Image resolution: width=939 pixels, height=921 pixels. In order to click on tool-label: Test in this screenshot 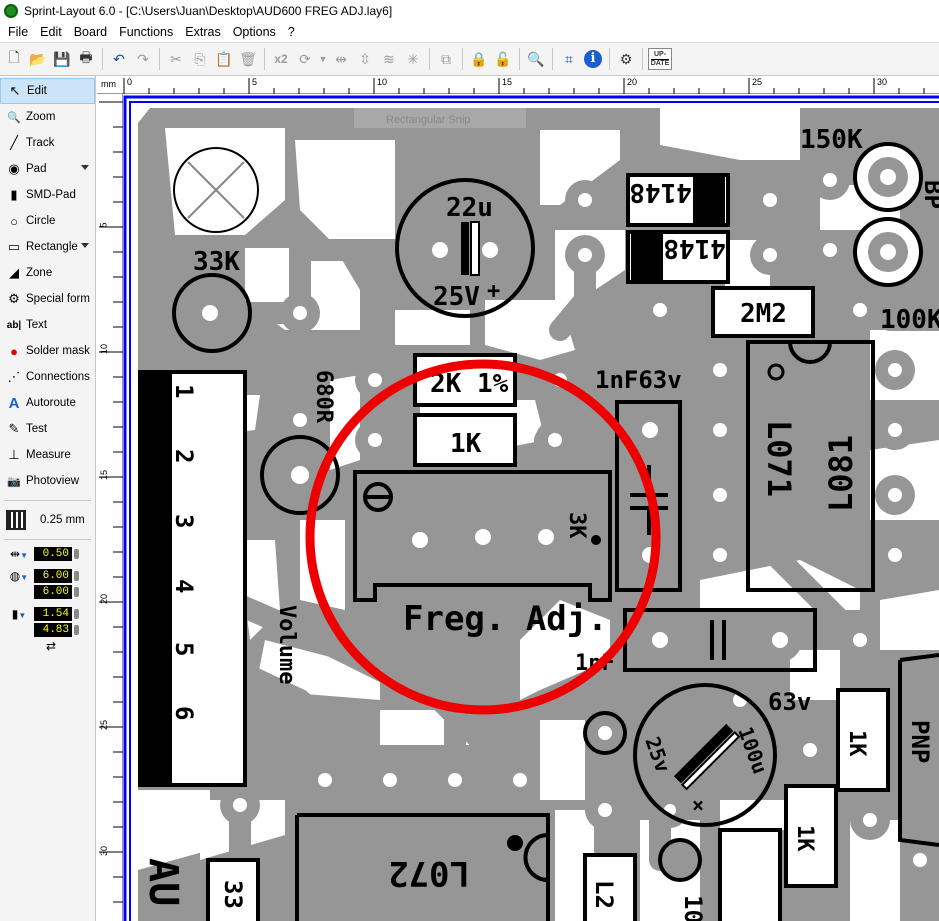, I will do `click(37, 429)`.